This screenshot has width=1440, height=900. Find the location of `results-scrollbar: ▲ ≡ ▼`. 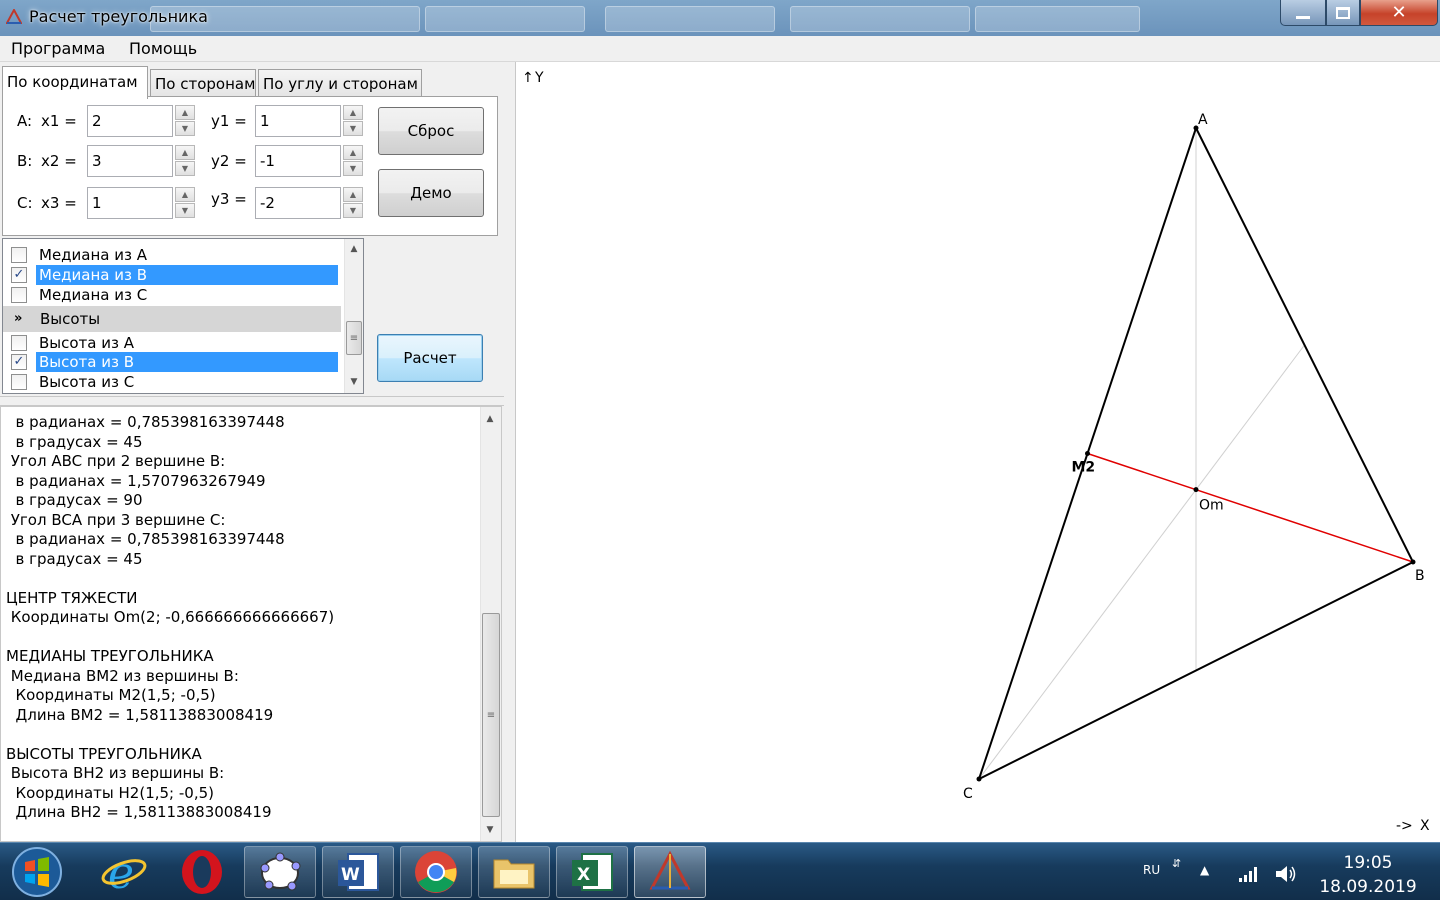

results-scrollbar: ▲ ≡ ▼ is located at coordinates (490, 624).